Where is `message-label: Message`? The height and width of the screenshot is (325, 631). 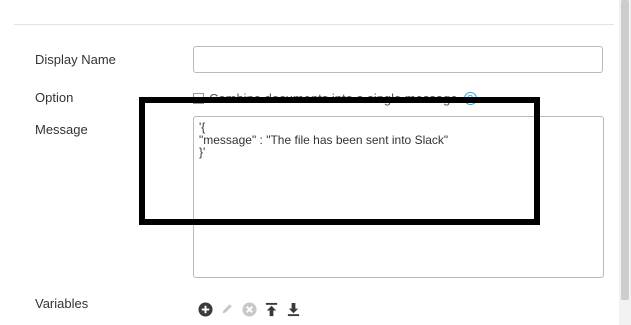
message-label: Message is located at coordinates (61, 129).